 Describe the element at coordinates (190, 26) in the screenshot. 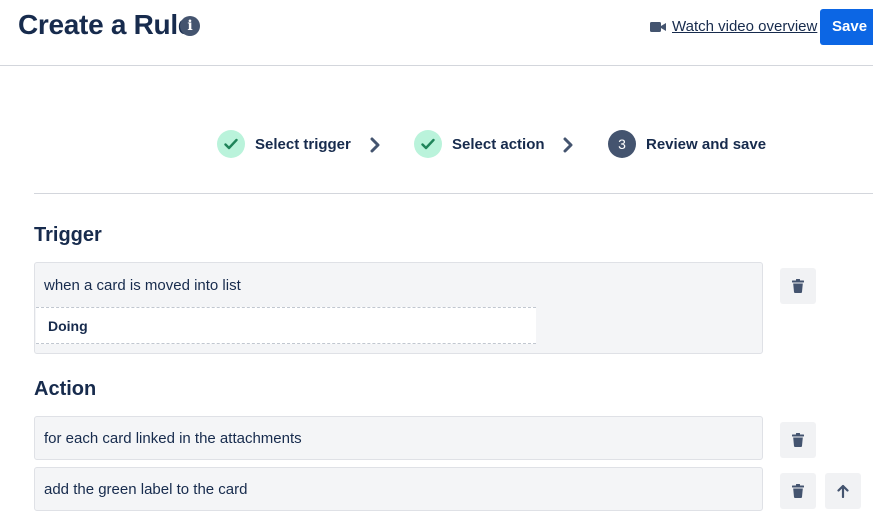

I see `info-icon: i` at that location.